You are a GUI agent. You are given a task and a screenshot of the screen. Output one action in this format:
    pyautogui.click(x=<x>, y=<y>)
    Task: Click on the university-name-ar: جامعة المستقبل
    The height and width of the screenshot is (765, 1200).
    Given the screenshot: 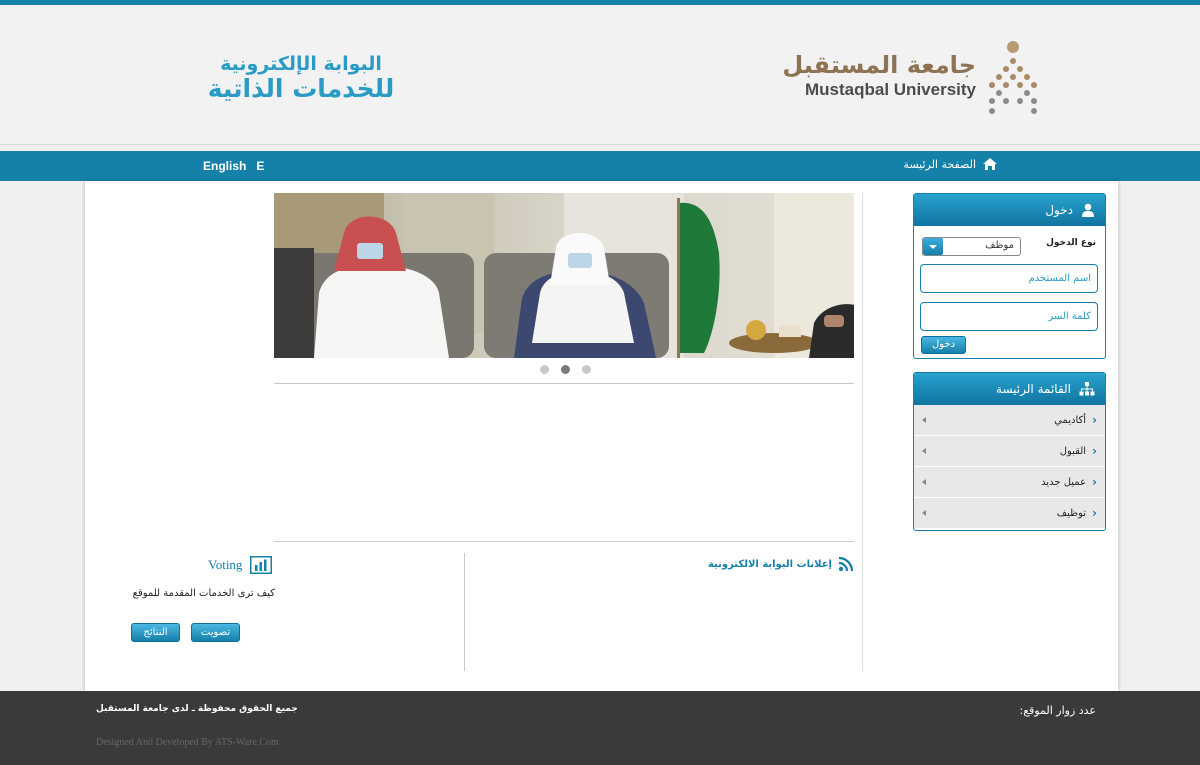 What is the action you would take?
    pyautogui.click(x=879, y=65)
    